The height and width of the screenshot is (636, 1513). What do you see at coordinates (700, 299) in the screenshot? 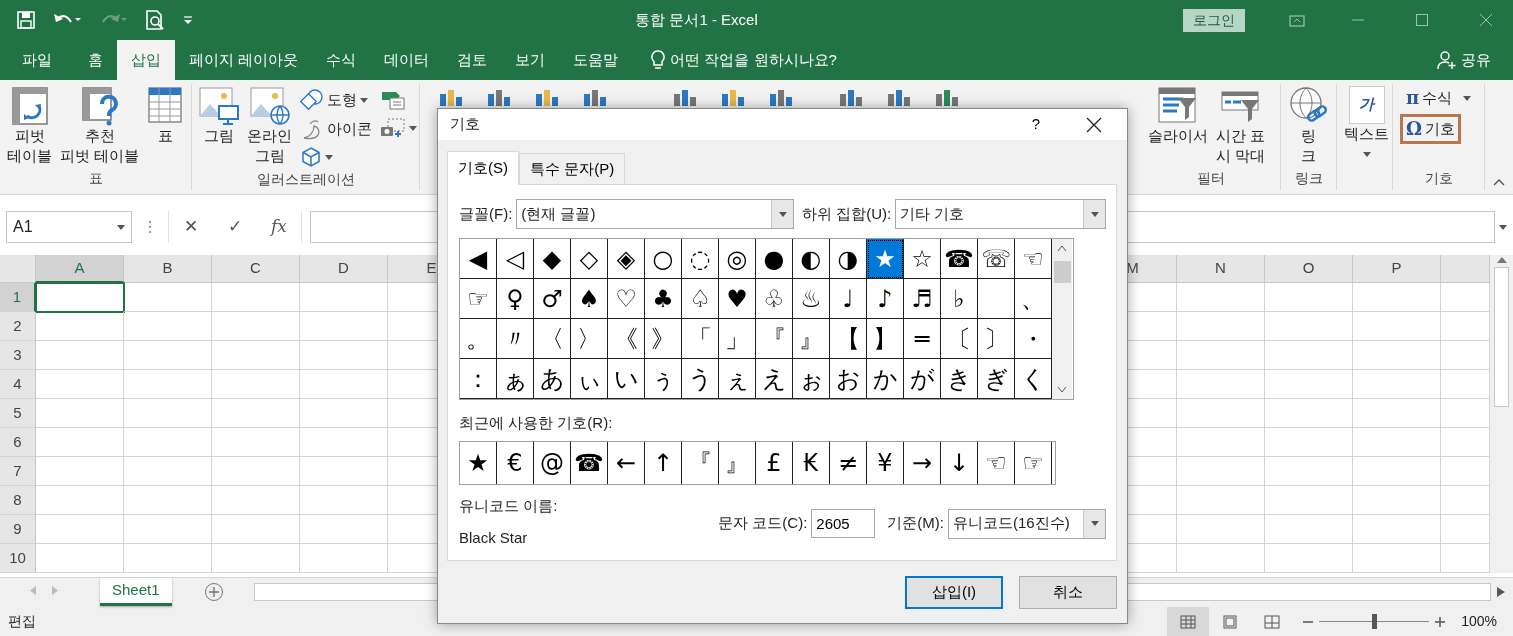
I see `symbol-cell: ♤` at bounding box center [700, 299].